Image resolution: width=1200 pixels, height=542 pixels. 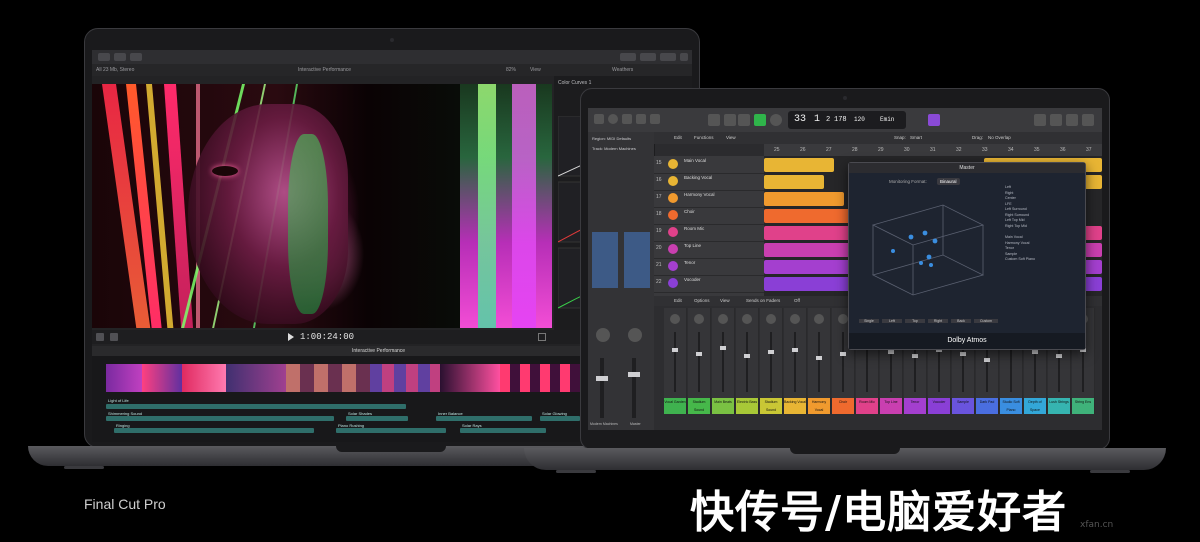 What do you see at coordinates (869, 321) in the screenshot?
I see `view-button: Single` at bounding box center [869, 321].